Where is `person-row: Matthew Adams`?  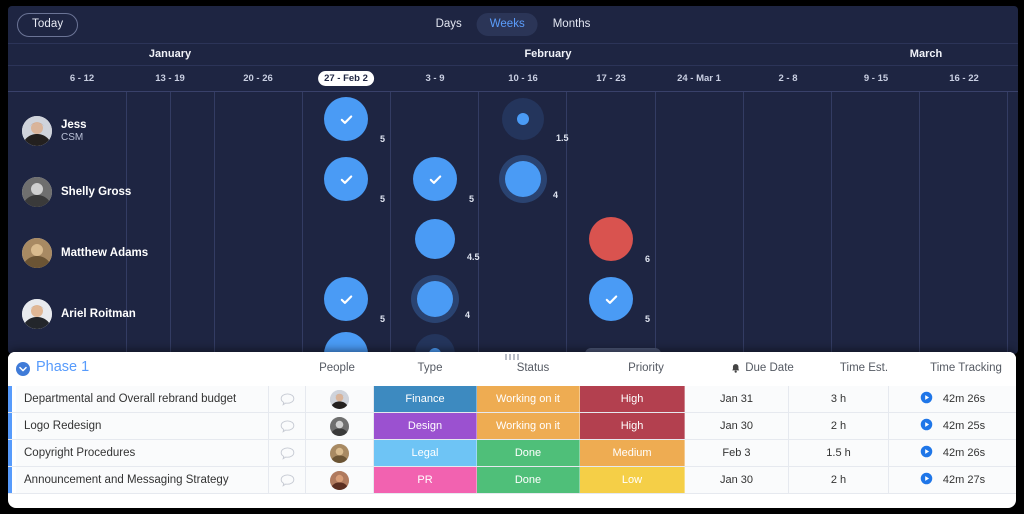 person-row: Matthew Adams is located at coordinates (102, 253).